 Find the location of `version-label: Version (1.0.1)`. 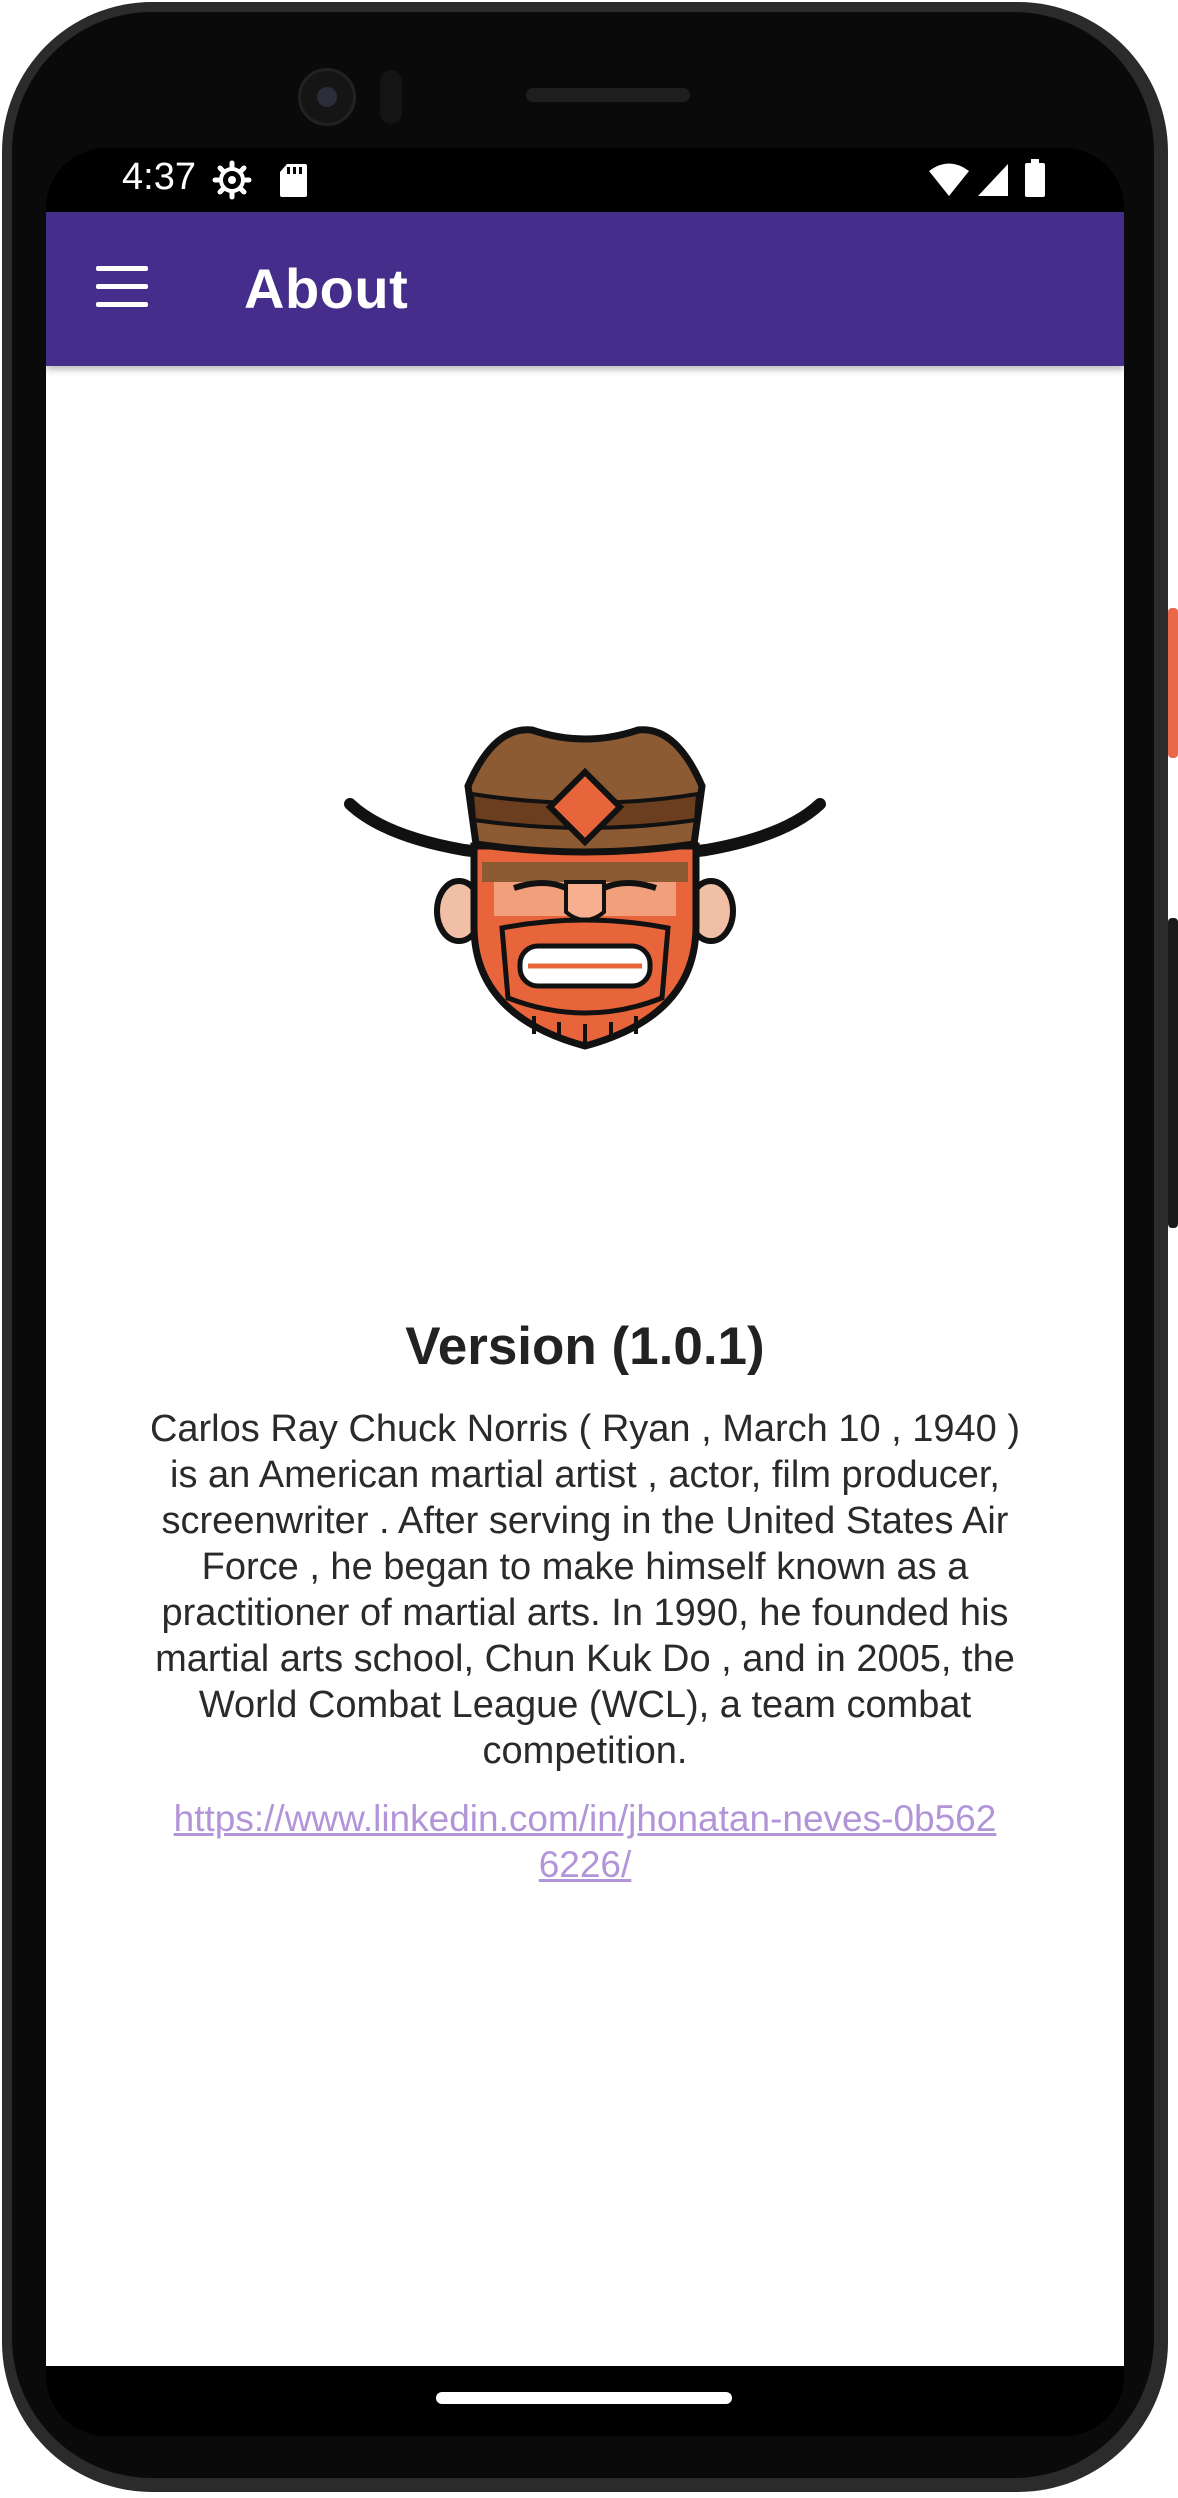

version-label: Version (1.0.1) is located at coordinates (585, 1346).